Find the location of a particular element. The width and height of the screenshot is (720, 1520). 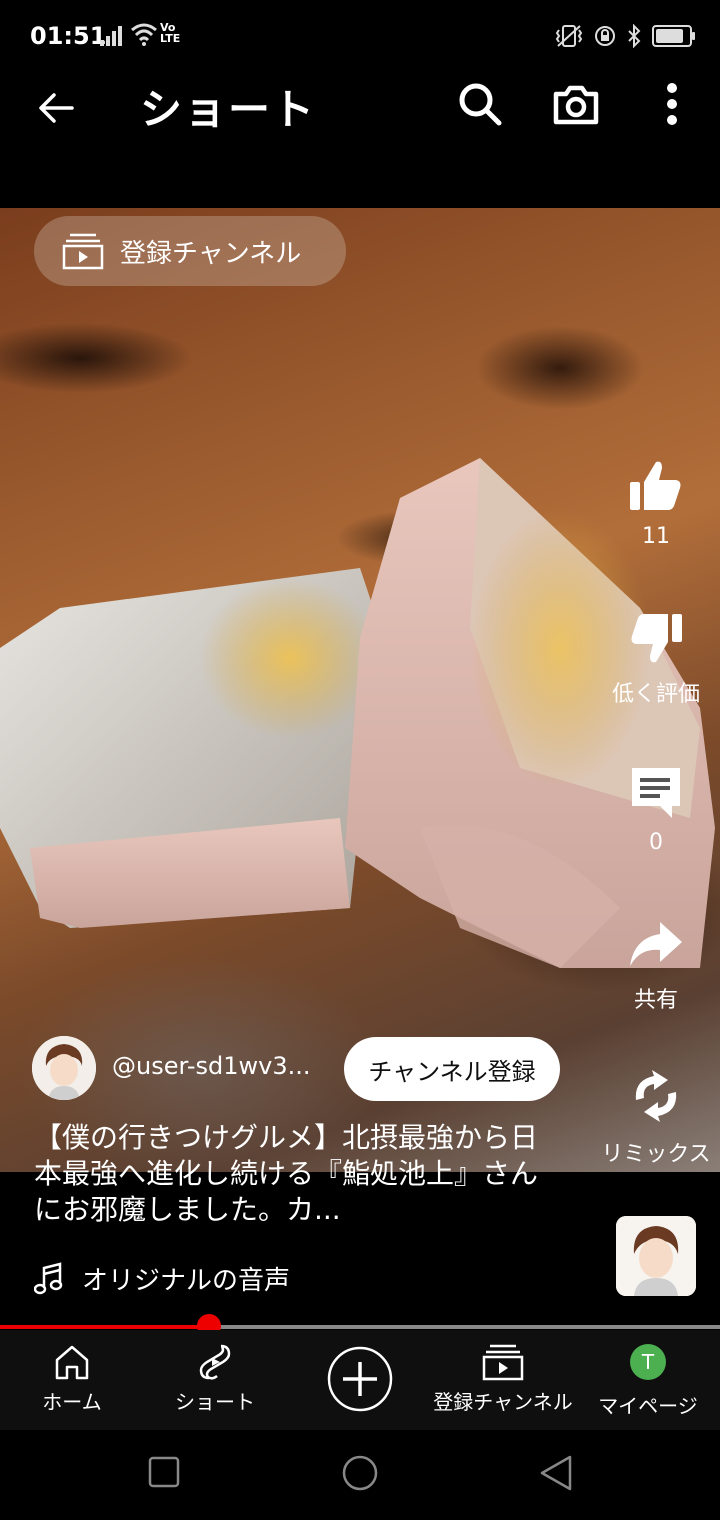

avatar-icon: T is located at coordinates (648, 1362).